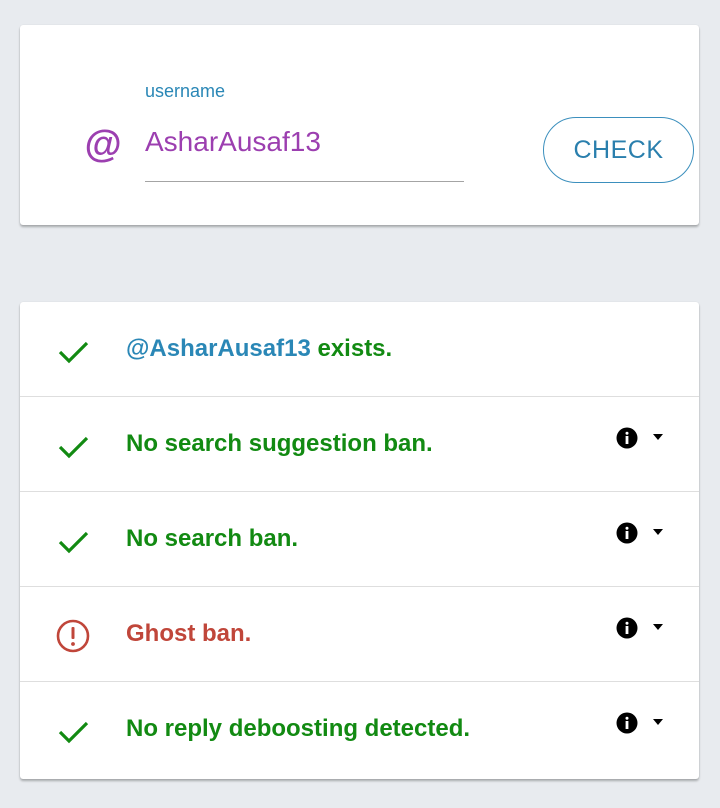 The width and height of the screenshot is (720, 808). What do you see at coordinates (103, 145) in the screenshot?
I see `at-sign-icon: @` at bounding box center [103, 145].